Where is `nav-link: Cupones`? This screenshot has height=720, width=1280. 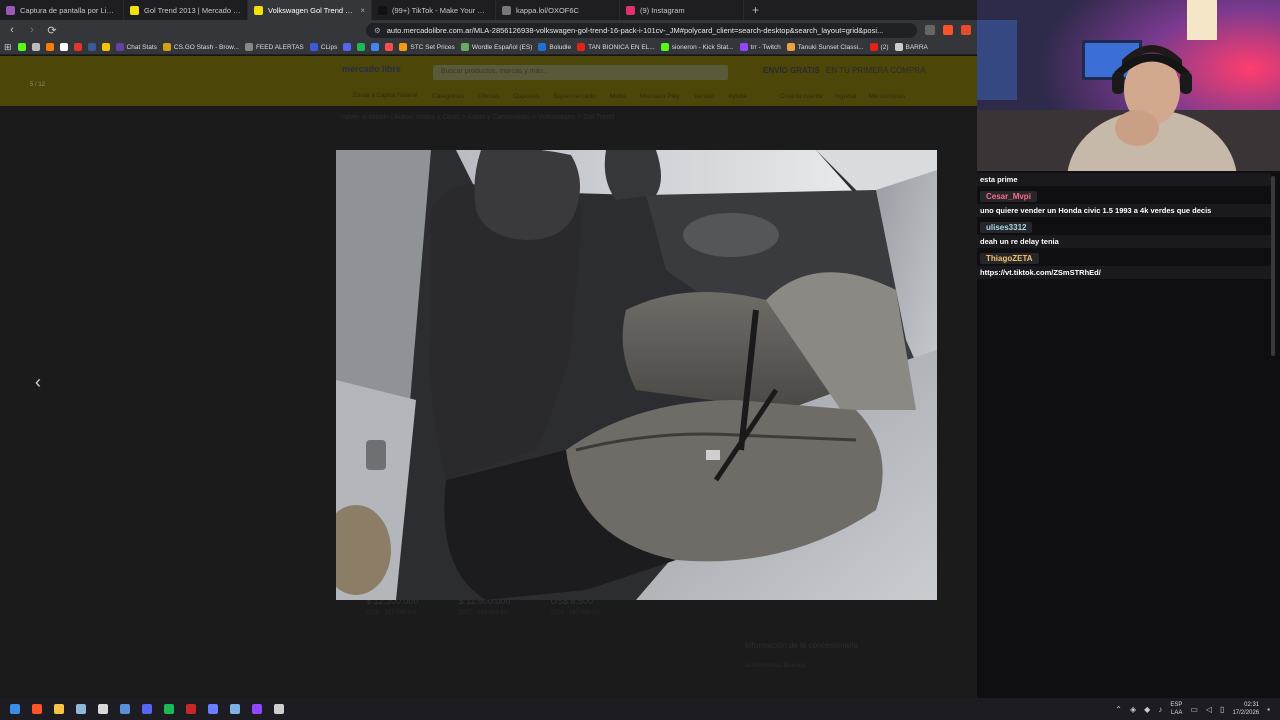 nav-link: Cupones is located at coordinates (526, 96).